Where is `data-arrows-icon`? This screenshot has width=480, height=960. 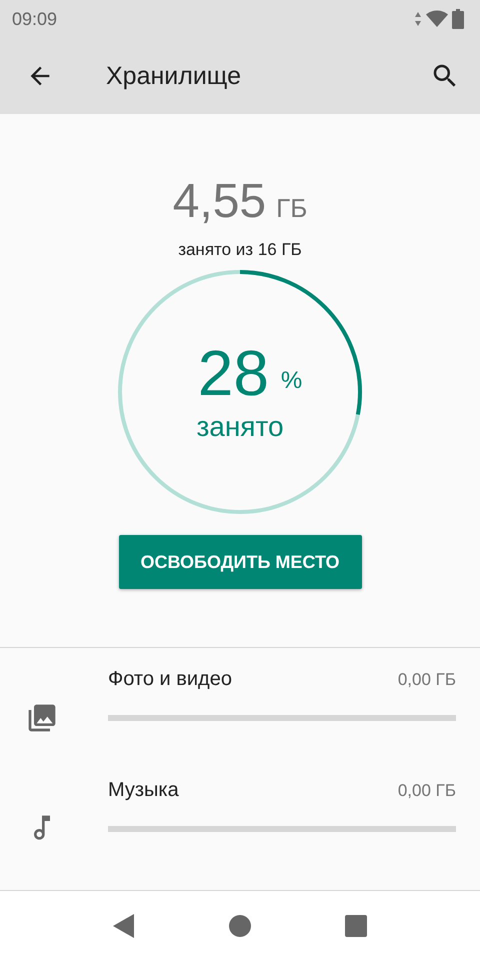 data-arrows-icon is located at coordinates (418, 19).